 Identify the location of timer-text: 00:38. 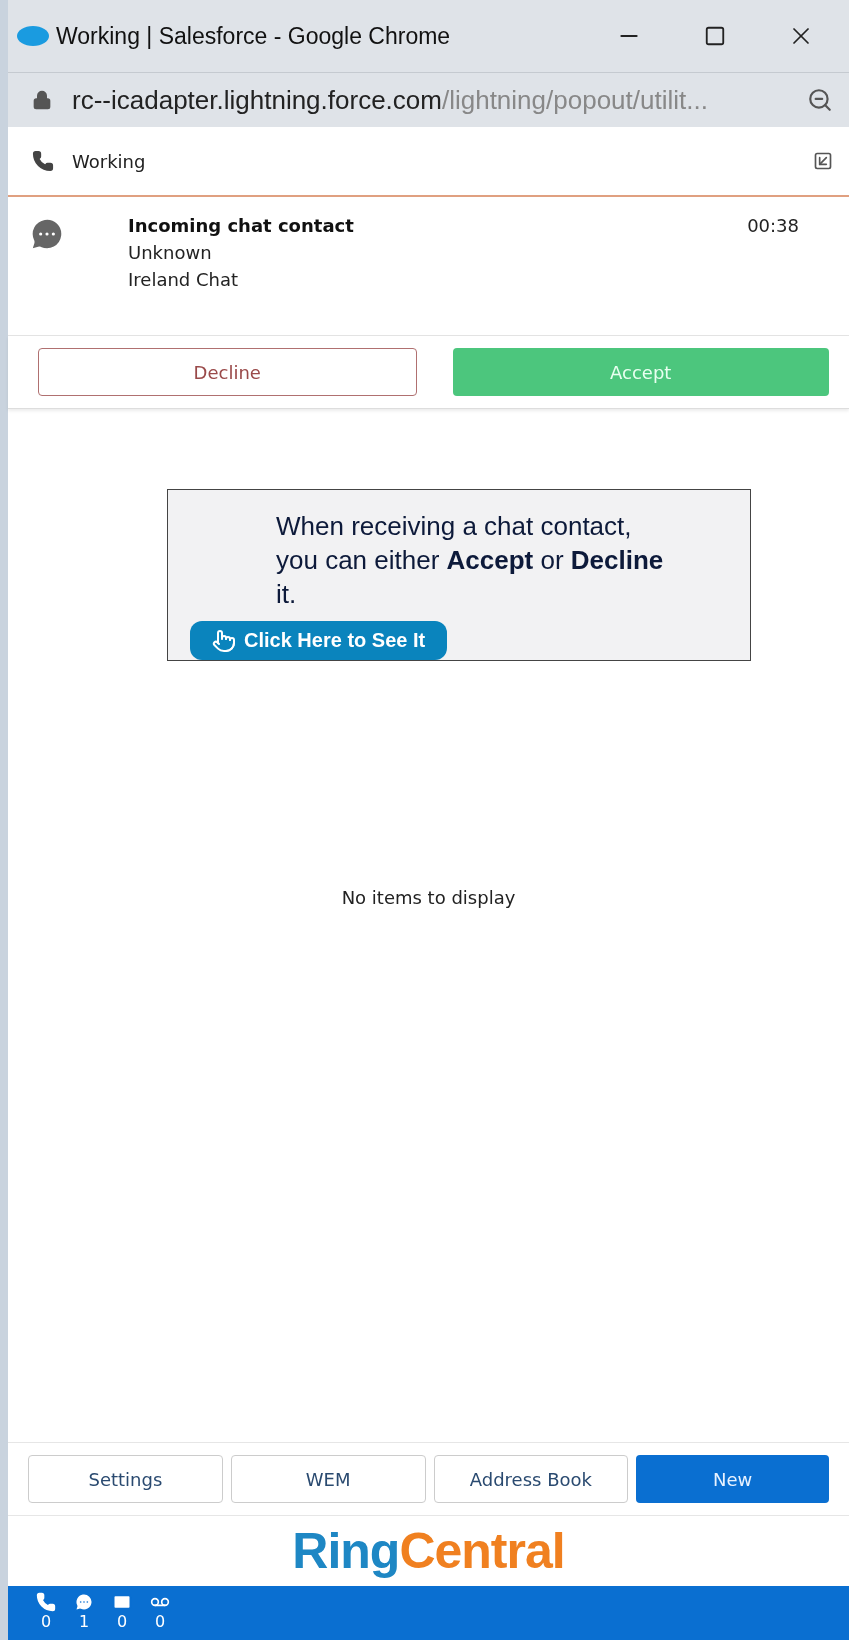
(773, 226).